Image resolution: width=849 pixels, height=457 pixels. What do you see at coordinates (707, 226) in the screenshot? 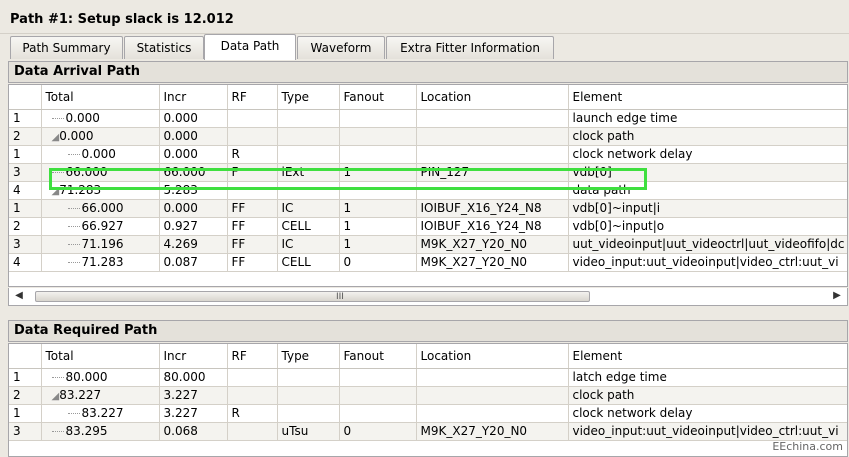
I see `cell-element: vdb[0]~input|o` at bounding box center [707, 226].